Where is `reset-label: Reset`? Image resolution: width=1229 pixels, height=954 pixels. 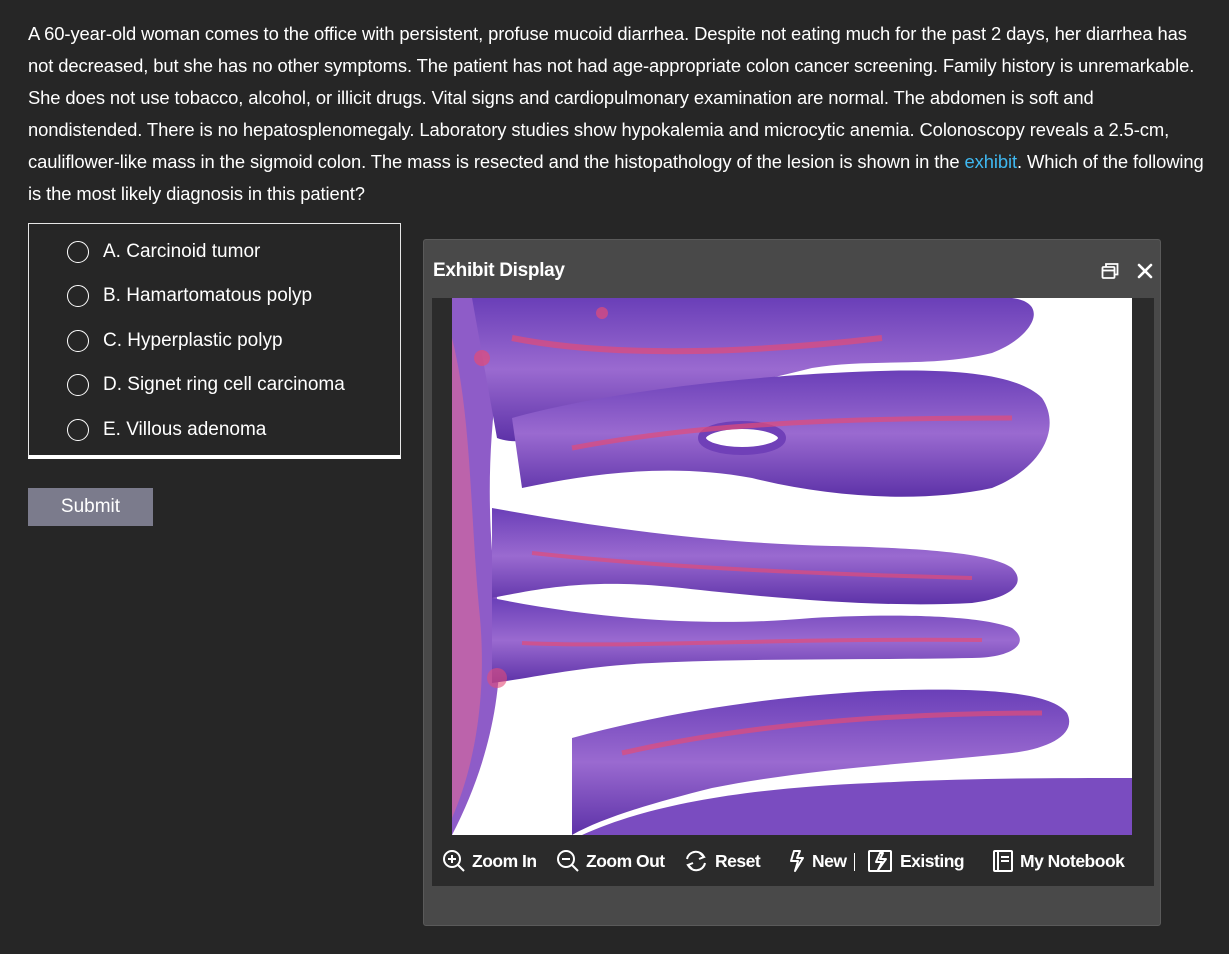 reset-label: Reset is located at coordinates (738, 860).